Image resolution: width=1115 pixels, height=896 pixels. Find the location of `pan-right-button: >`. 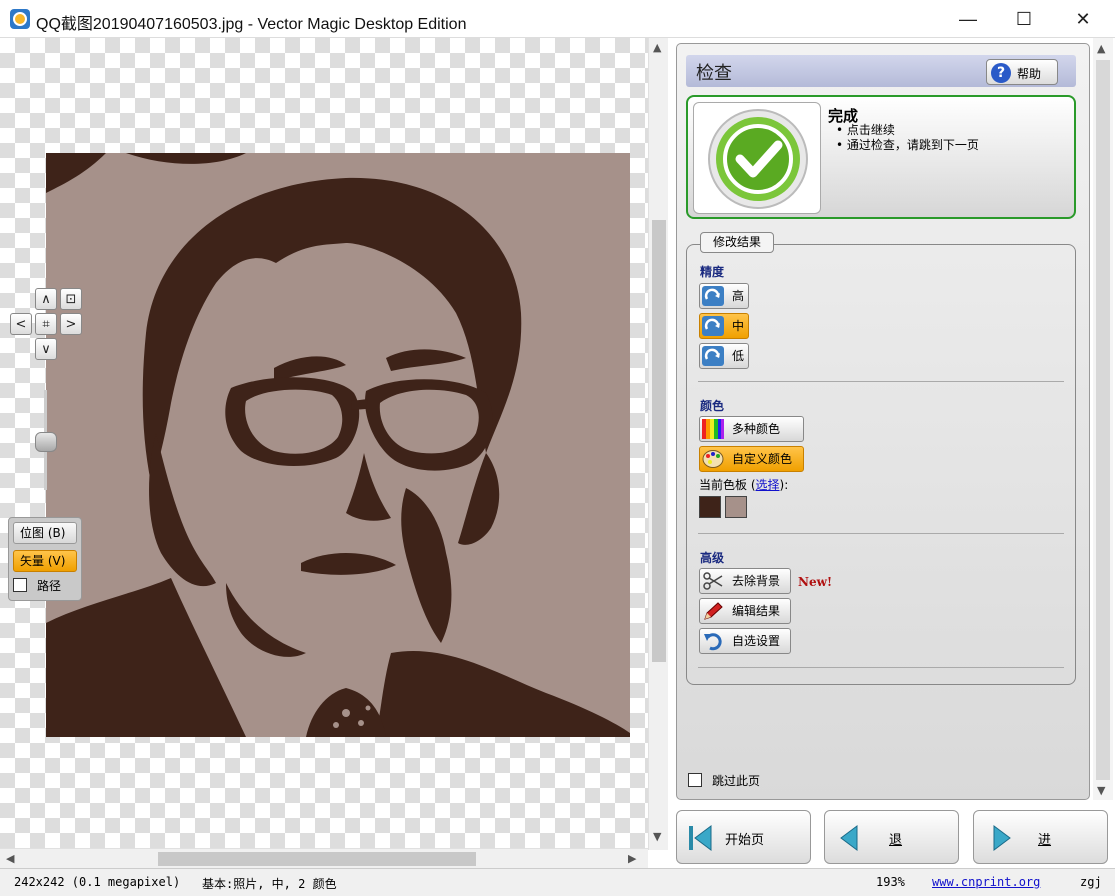

pan-right-button: > is located at coordinates (71, 324).